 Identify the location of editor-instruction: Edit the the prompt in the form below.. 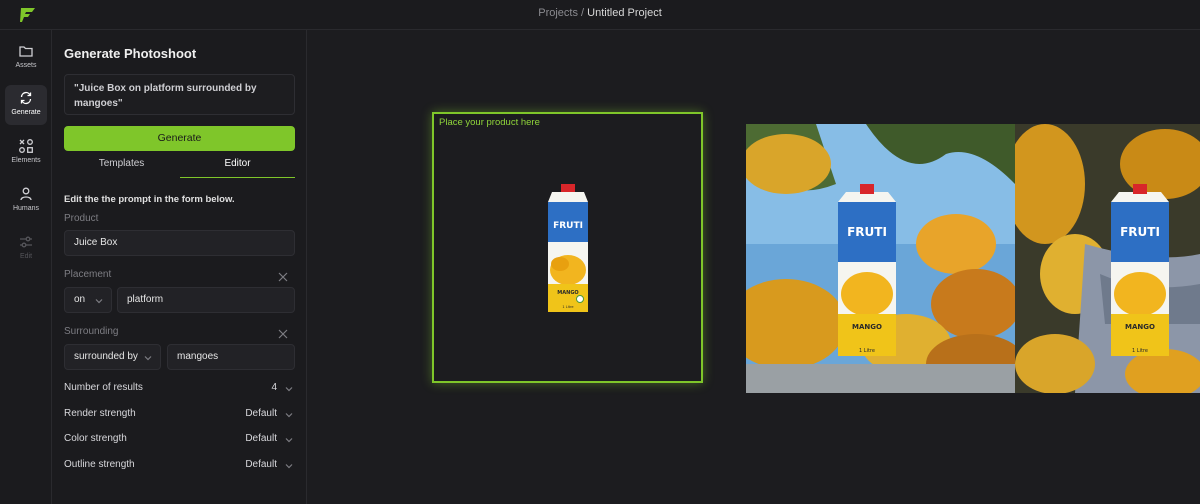
(149, 199).